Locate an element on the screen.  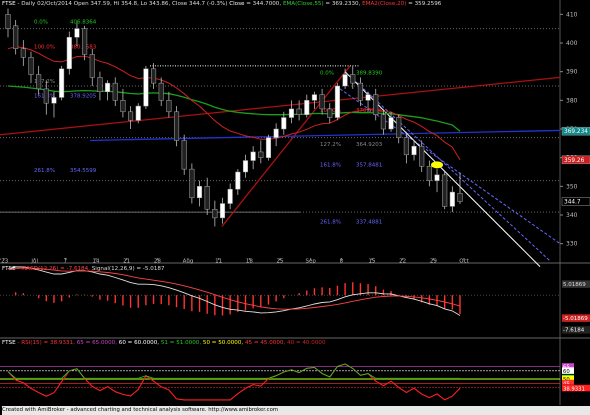
rsi-level-label: 38.9331 is located at coordinates (574, 389).